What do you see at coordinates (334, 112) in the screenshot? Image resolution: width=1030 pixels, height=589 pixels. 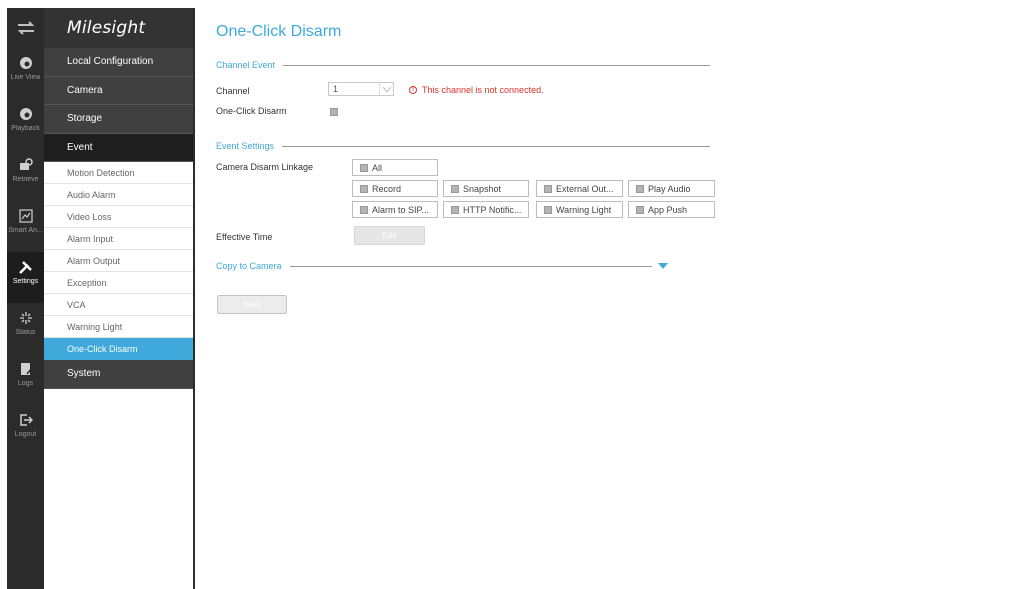 I see `one-click-disarm-checkbox` at bounding box center [334, 112].